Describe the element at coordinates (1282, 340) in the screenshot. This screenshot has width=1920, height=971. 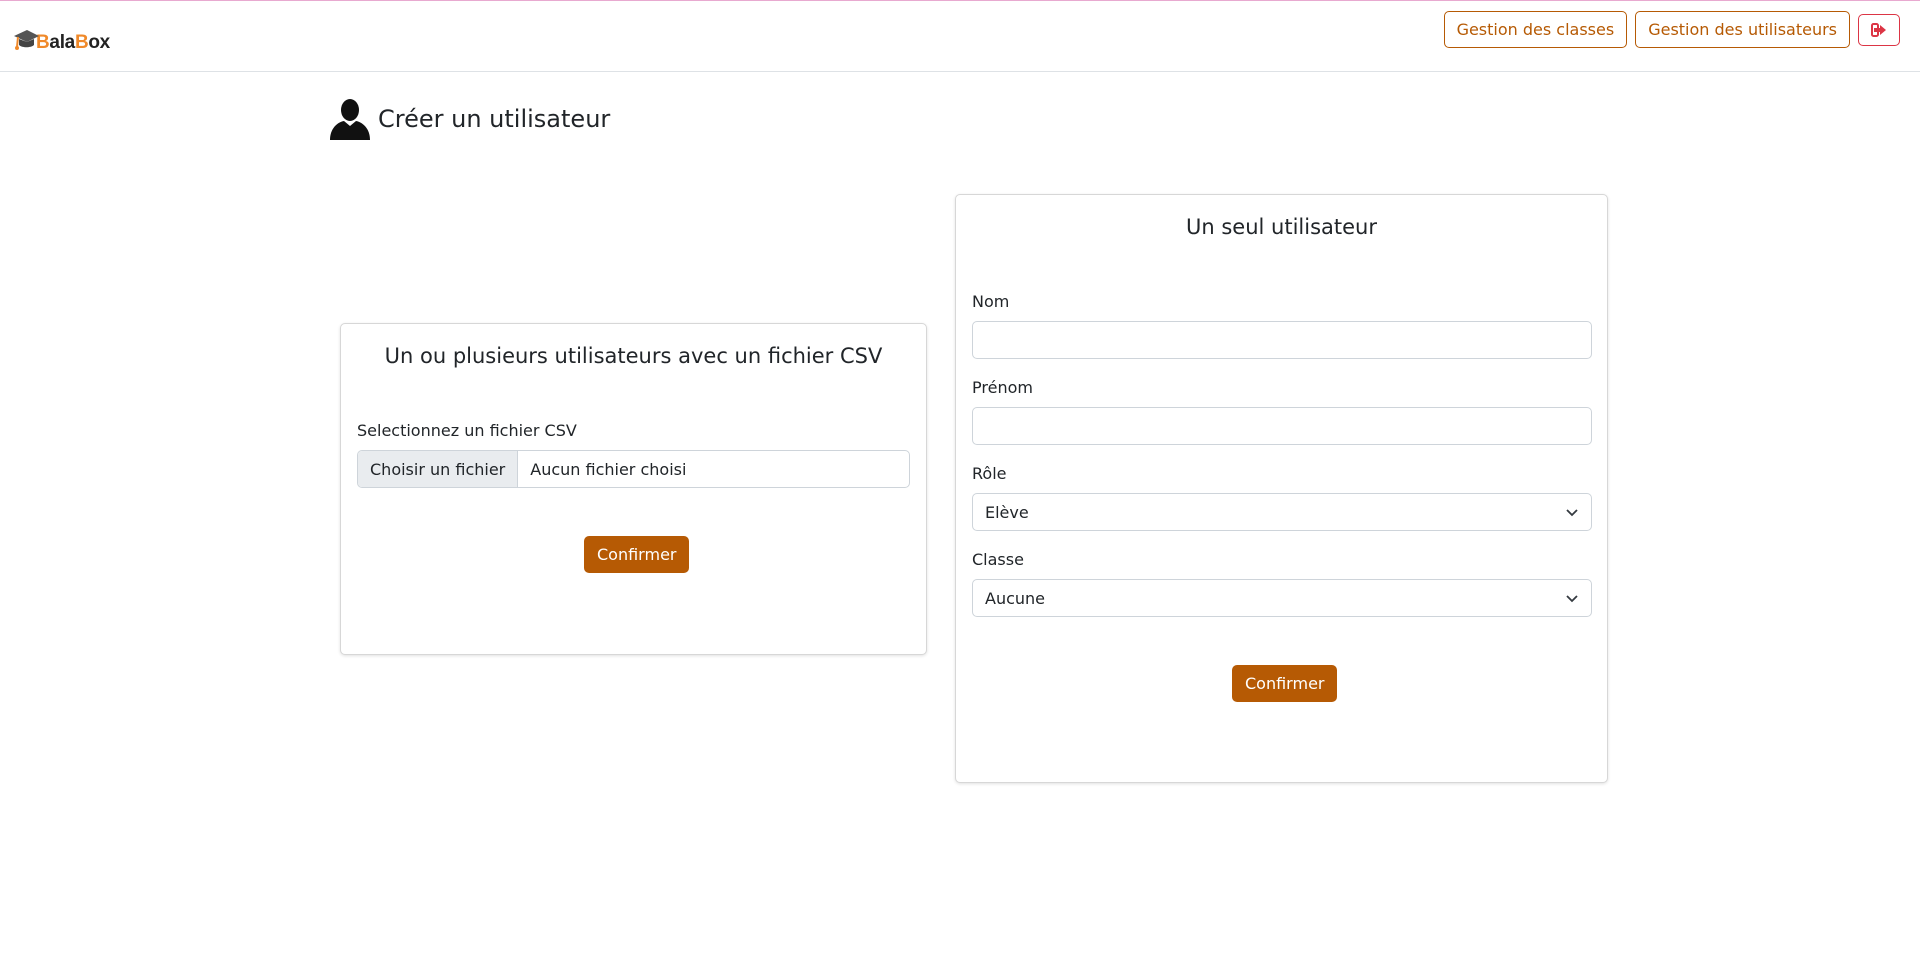
I see `nom-input` at that location.